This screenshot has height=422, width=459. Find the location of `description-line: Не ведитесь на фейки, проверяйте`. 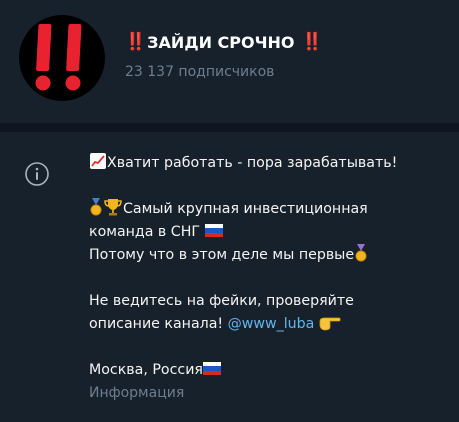

description-line: Не ведитесь на фейки, проверяйте is located at coordinates (221, 301).